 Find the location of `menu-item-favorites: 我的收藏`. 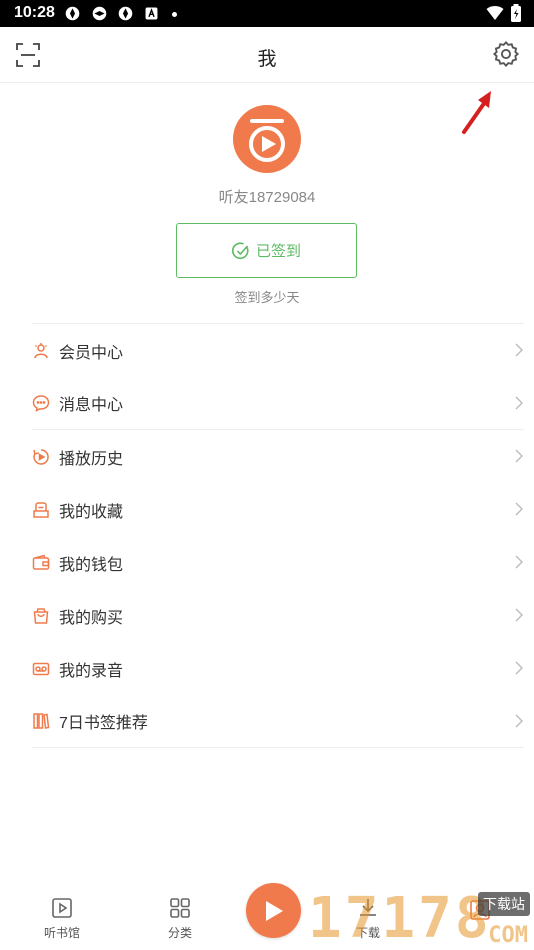

menu-item-favorites: 我的收藏 is located at coordinates (278, 509).